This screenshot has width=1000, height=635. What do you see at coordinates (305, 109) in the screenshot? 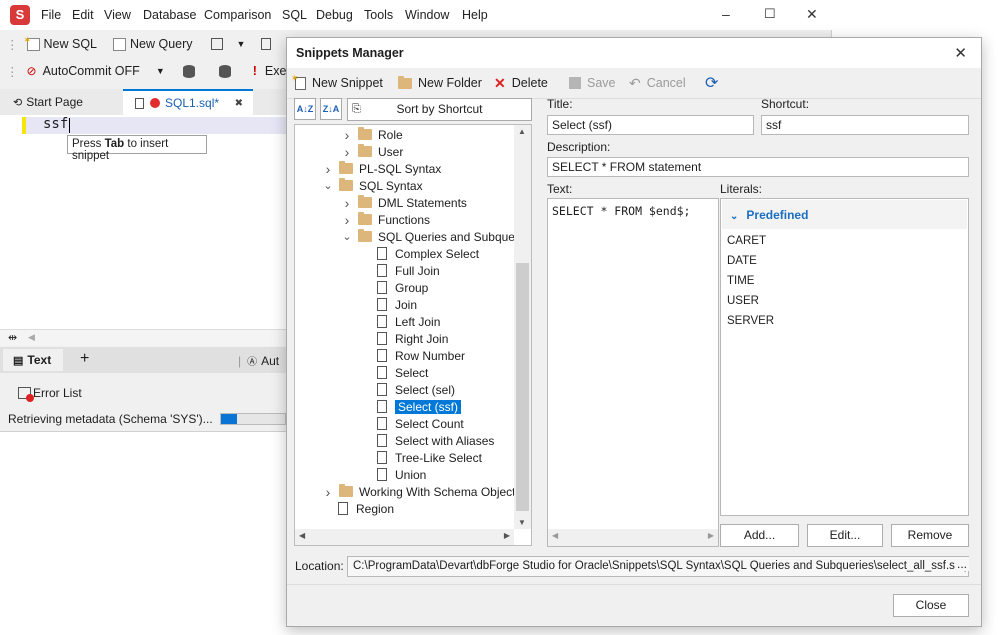
I see `sort-az-icon: A↓Z` at bounding box center [305, 109].